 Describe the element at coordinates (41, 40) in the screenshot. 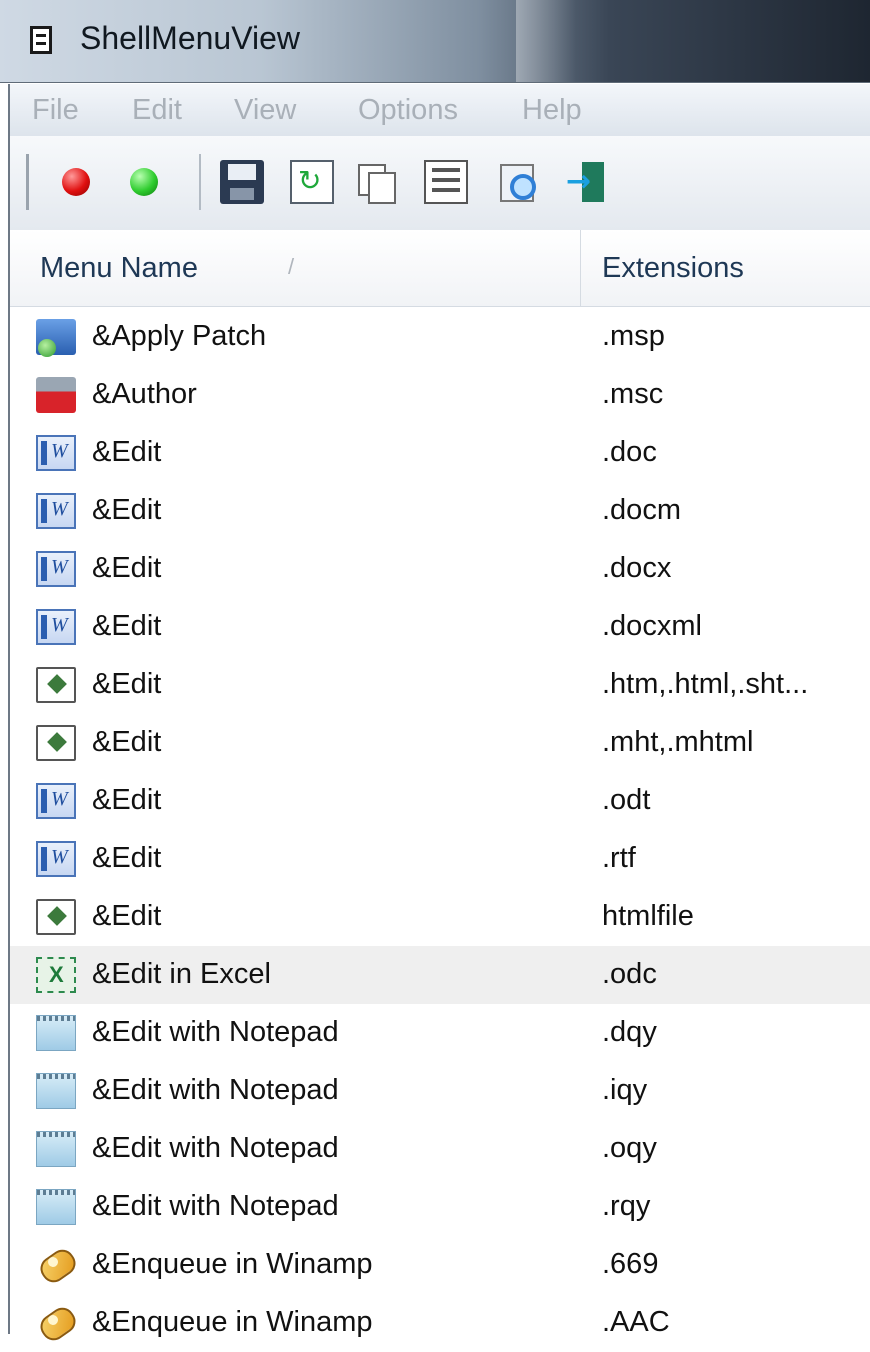

I see `app-icon` at that location.